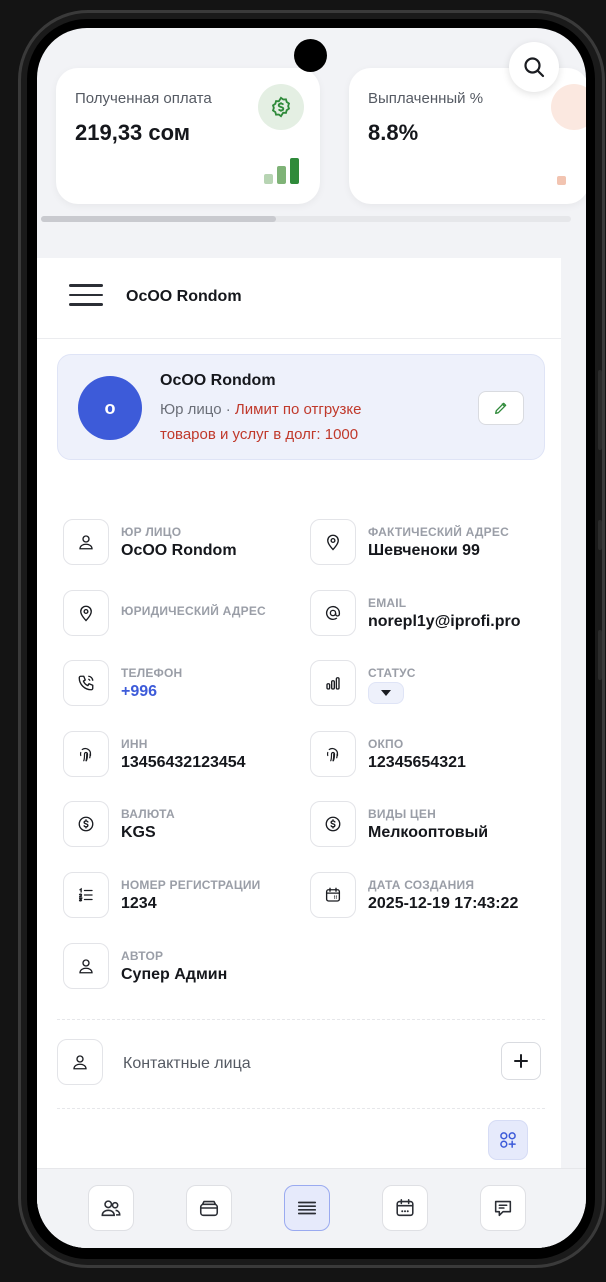 The height and width of the screenshot is (1282, 606). I want to click on menu-icon, so click(86, 297).